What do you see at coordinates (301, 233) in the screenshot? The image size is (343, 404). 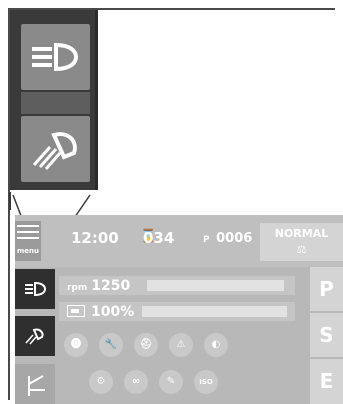 I see `mode-label: NORMAL` at bounding box center [301, 233].